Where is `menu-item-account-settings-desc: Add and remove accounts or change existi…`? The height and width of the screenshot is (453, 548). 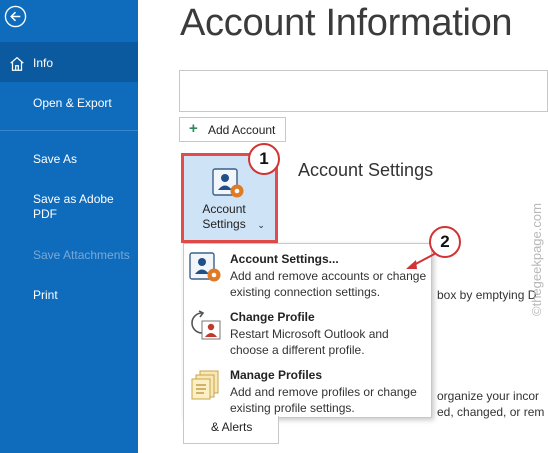 menu-item-account-settings-desc: Add and remove accounts or change existi… is located at coordinates (328, 284).